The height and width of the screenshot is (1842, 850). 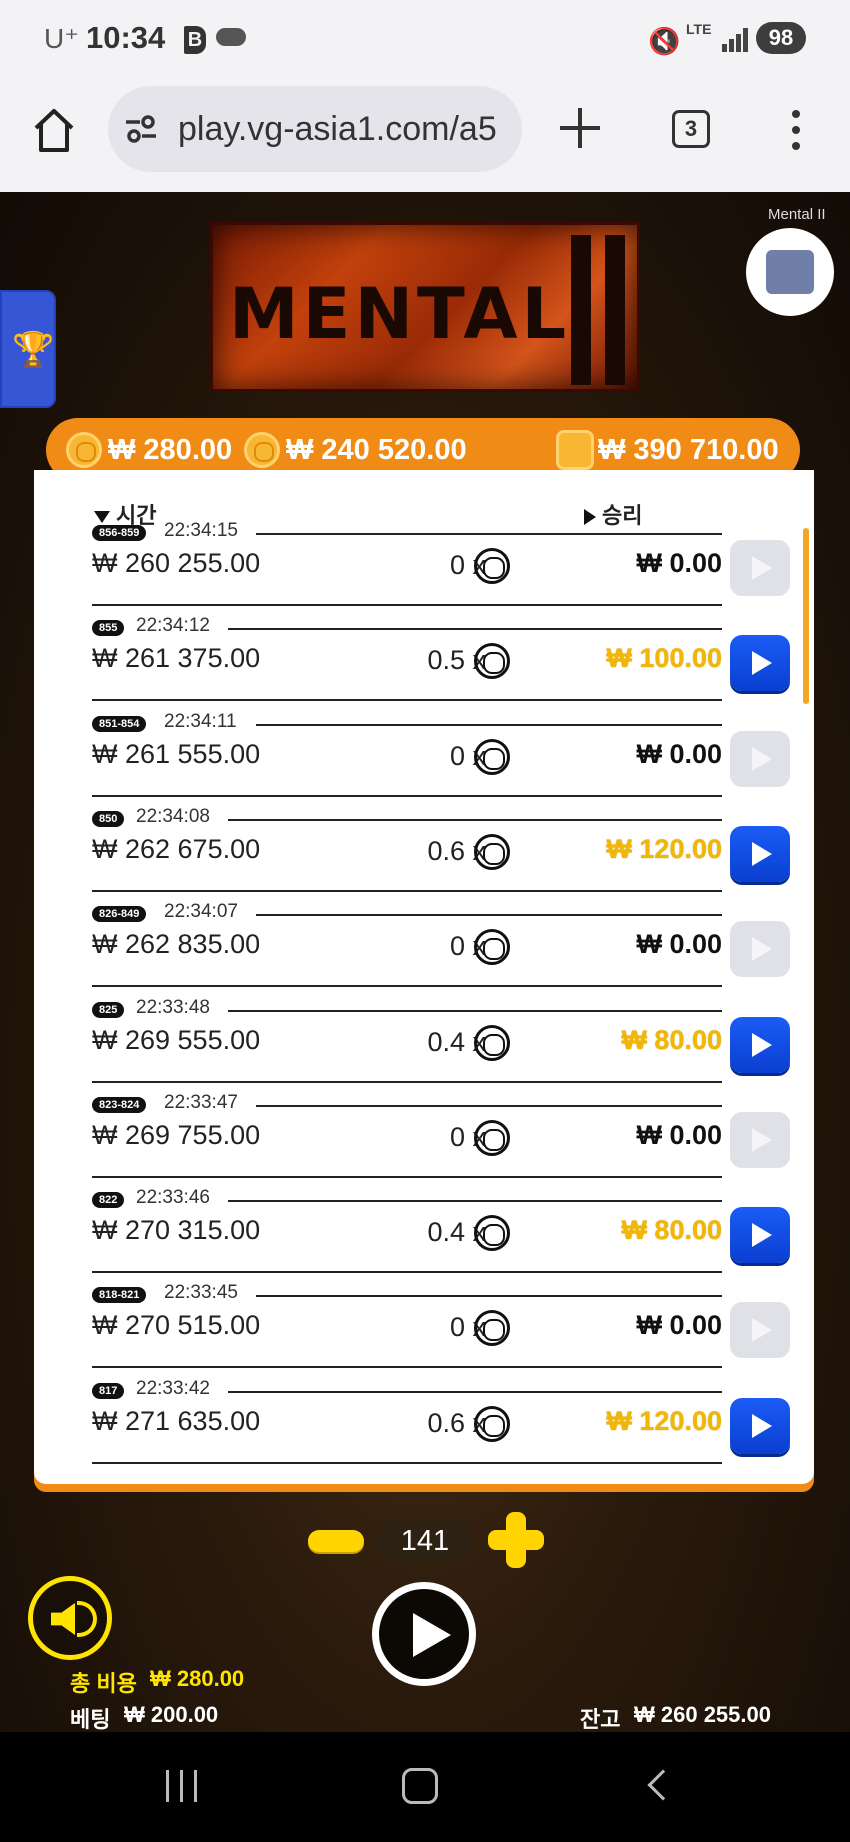 I want to click on new-tab-icon, so click(x=580, y=128).